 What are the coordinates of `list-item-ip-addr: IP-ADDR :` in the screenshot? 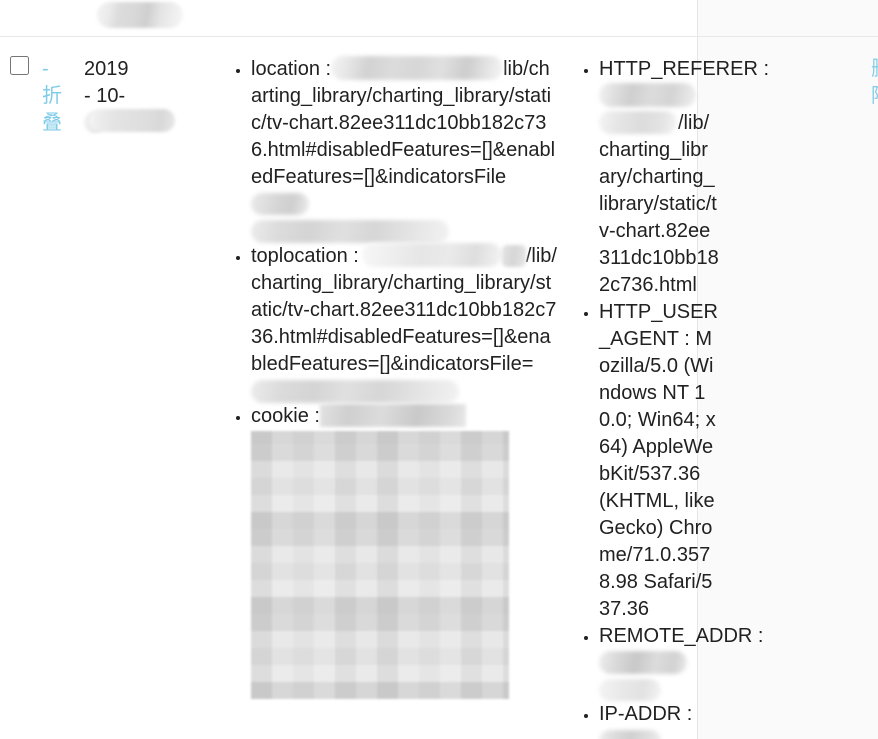 It's located at (659, 720).